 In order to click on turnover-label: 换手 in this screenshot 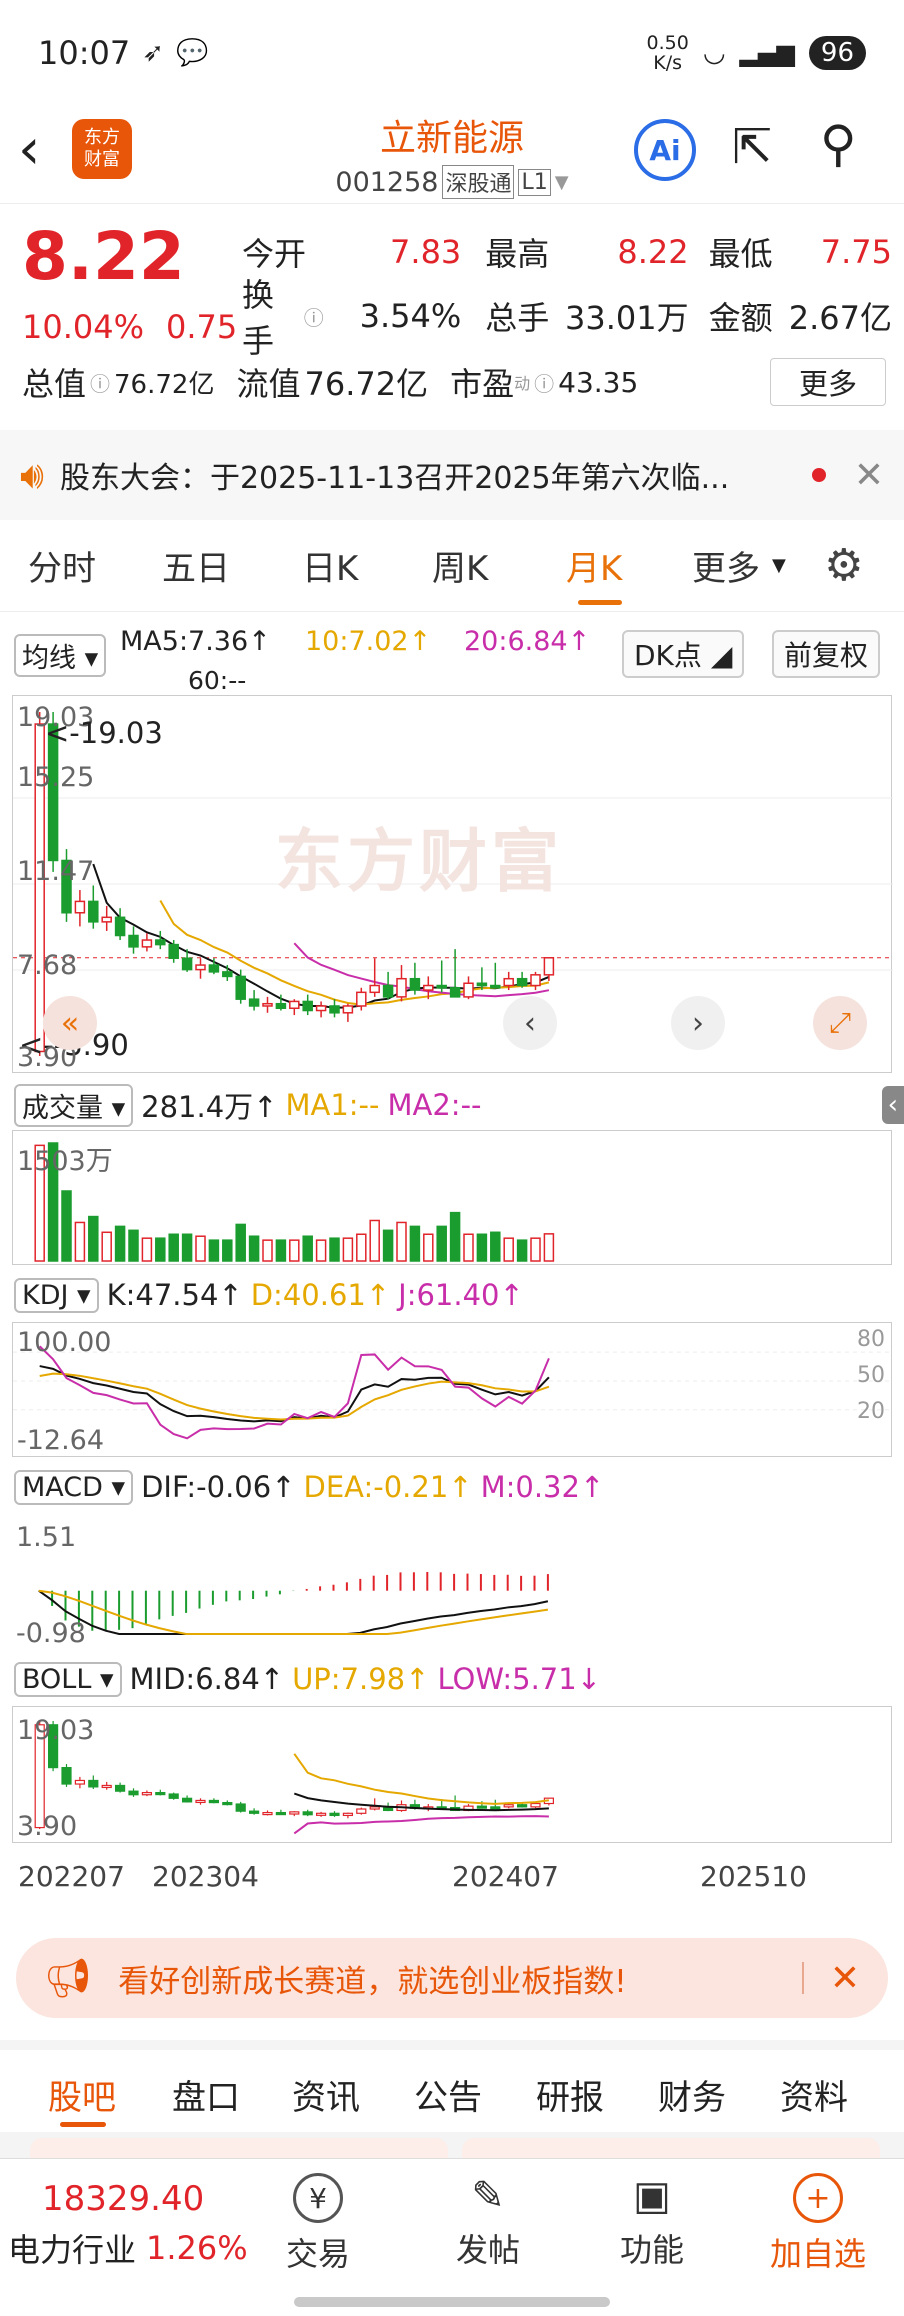, I will do `click(258, 318)`.